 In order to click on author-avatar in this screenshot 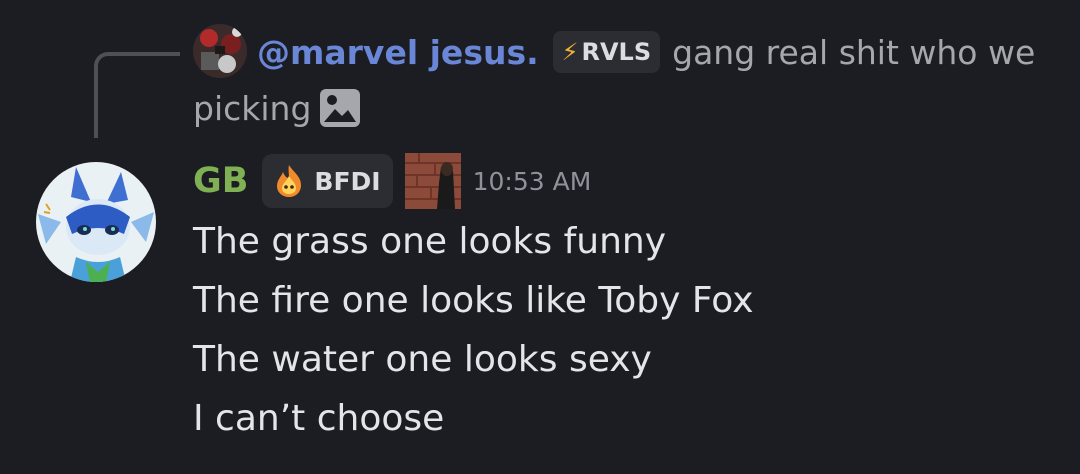, I will do `click(96, 222)`.